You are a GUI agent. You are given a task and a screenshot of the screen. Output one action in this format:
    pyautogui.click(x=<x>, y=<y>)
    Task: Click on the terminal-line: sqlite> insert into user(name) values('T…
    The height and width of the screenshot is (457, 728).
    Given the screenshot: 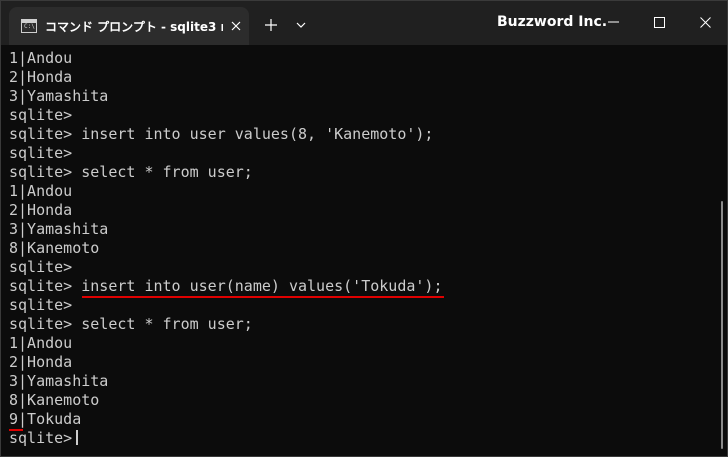 What is the action you would take?
    pyautogui.click(x=226, y=286)
    